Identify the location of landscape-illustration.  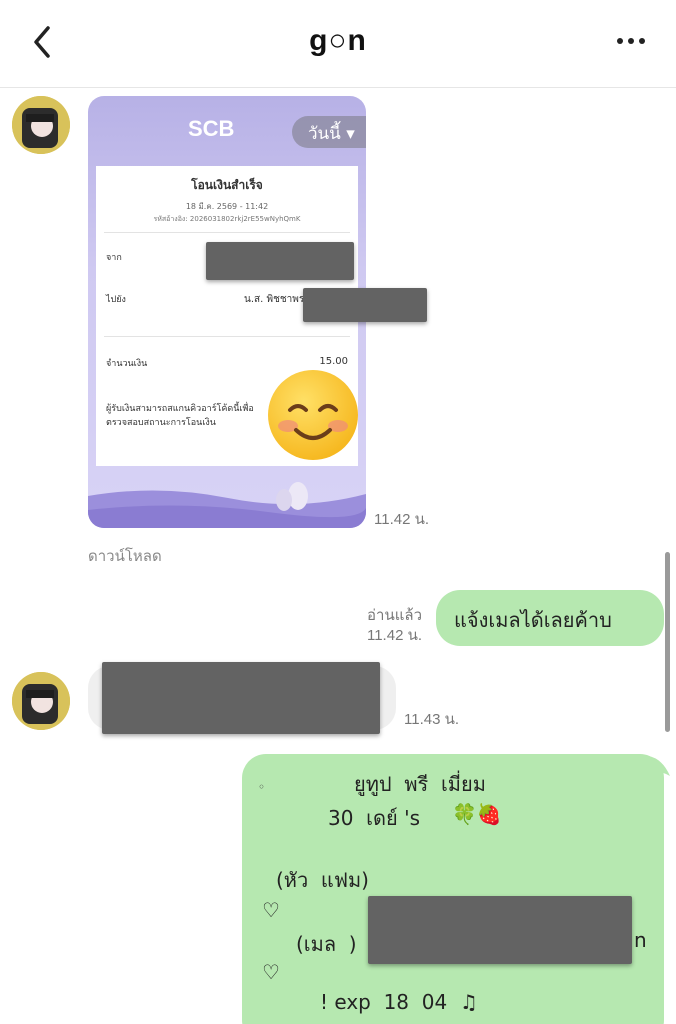
(227, 505).